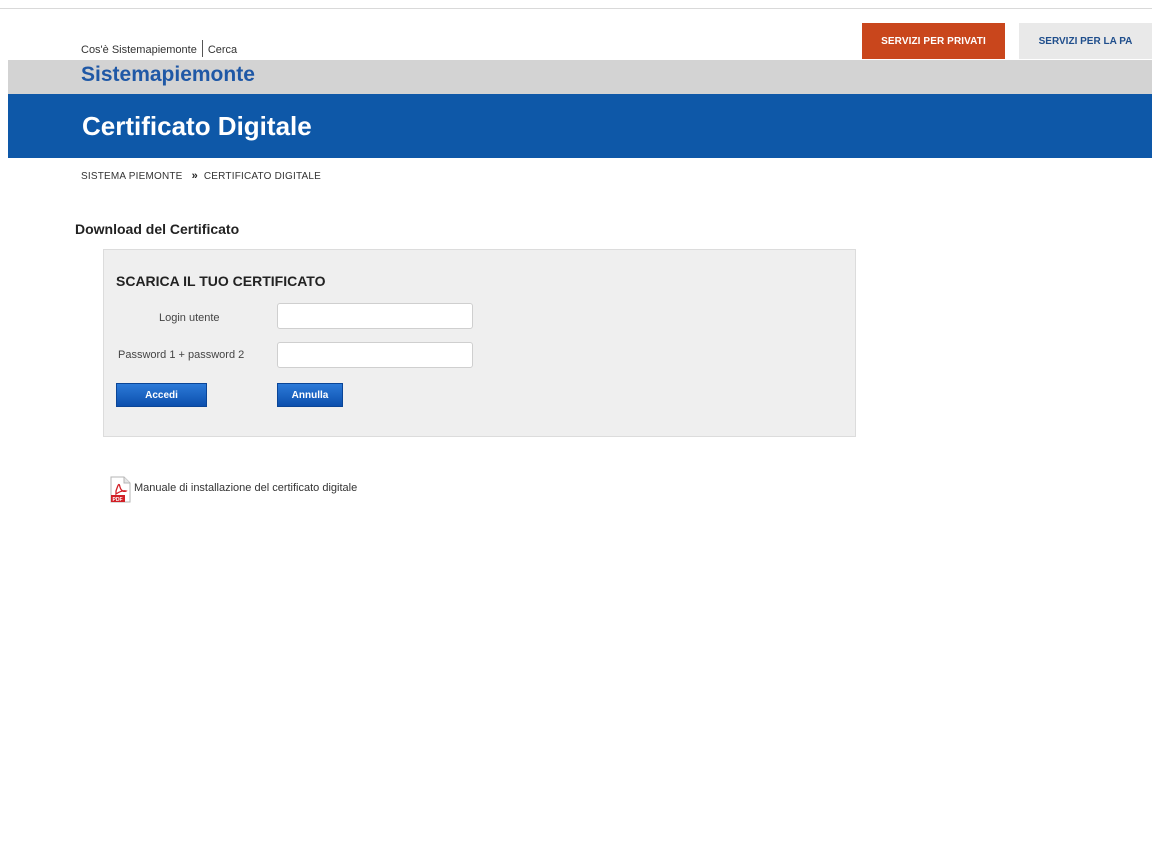 Image resolution: width=1152 pixels, height=863 pixels. What do you see at coordinates (189, 318) in the screenshot?
I see `login-label: Login utente` at bounding box center [189, 318].